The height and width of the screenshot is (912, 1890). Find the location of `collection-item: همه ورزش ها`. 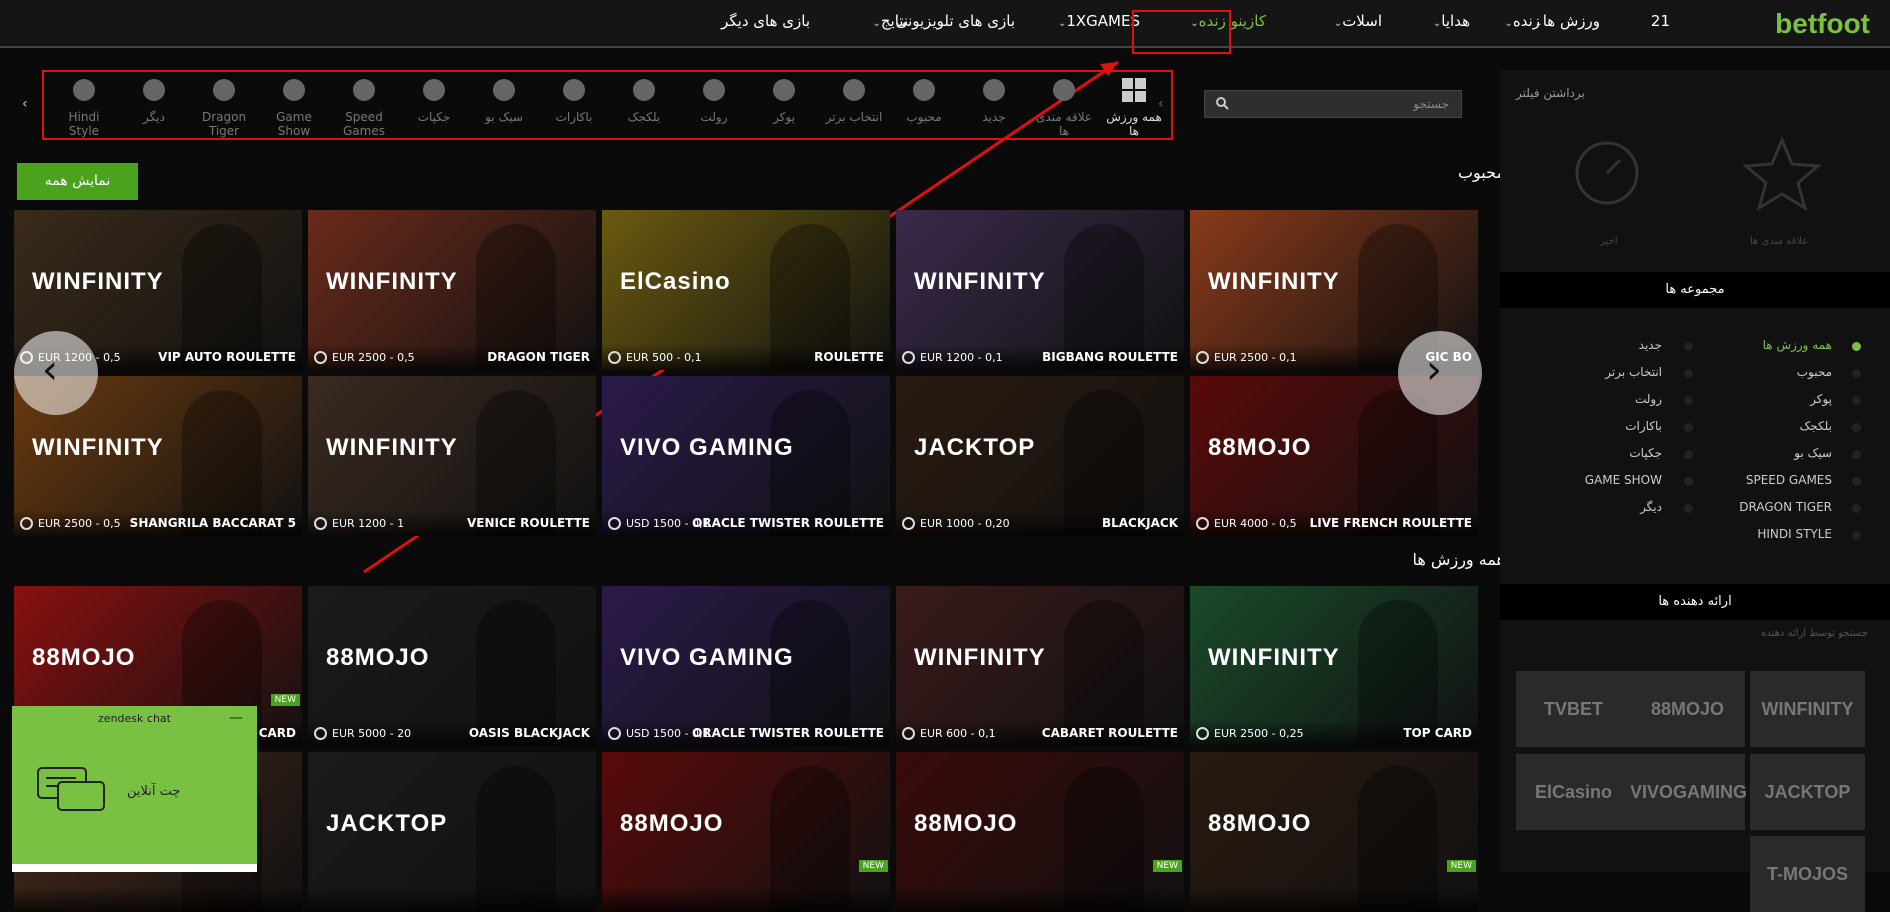

collection-item: همه ورزش ها is located at coordinates (1797, 345).